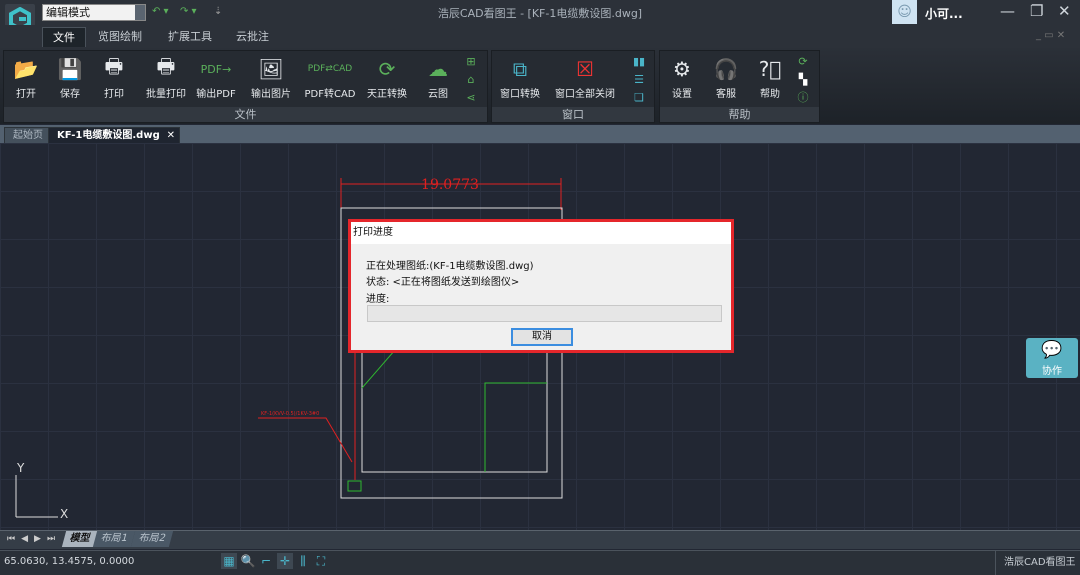 The height and width of the screenshot is (575, 1080). Describe the element at coordinates (108, 135) in the screenshot. I see `doc-tab-label: KF-1电缆敷设图.dwg` at that location.